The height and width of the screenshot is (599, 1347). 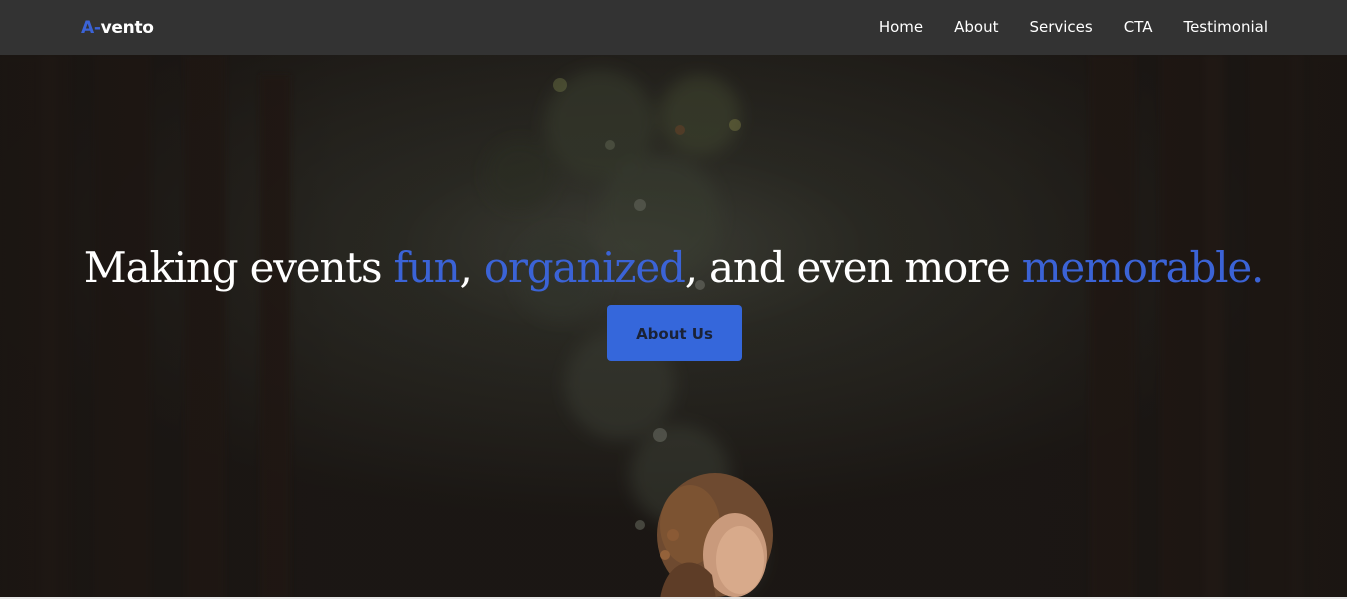 What do you see at coordinates (238, 267) in the screenshot?
I see `headline-text-1: Making events` at bounding box center [238, 267].